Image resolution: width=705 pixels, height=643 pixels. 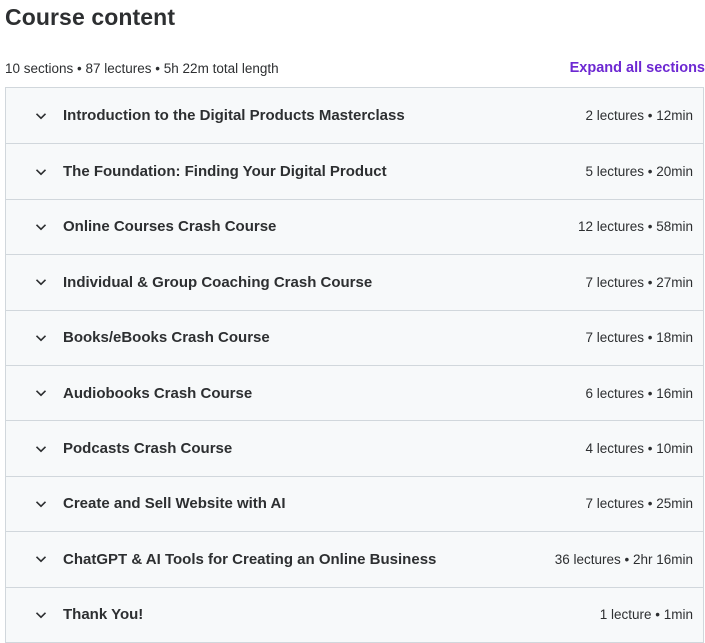 What do you see at coordinates (354, 614) in the screenshot?
I see `section-header: Thank You! 1 lecture • 1min` at bounding box center [354, 614].